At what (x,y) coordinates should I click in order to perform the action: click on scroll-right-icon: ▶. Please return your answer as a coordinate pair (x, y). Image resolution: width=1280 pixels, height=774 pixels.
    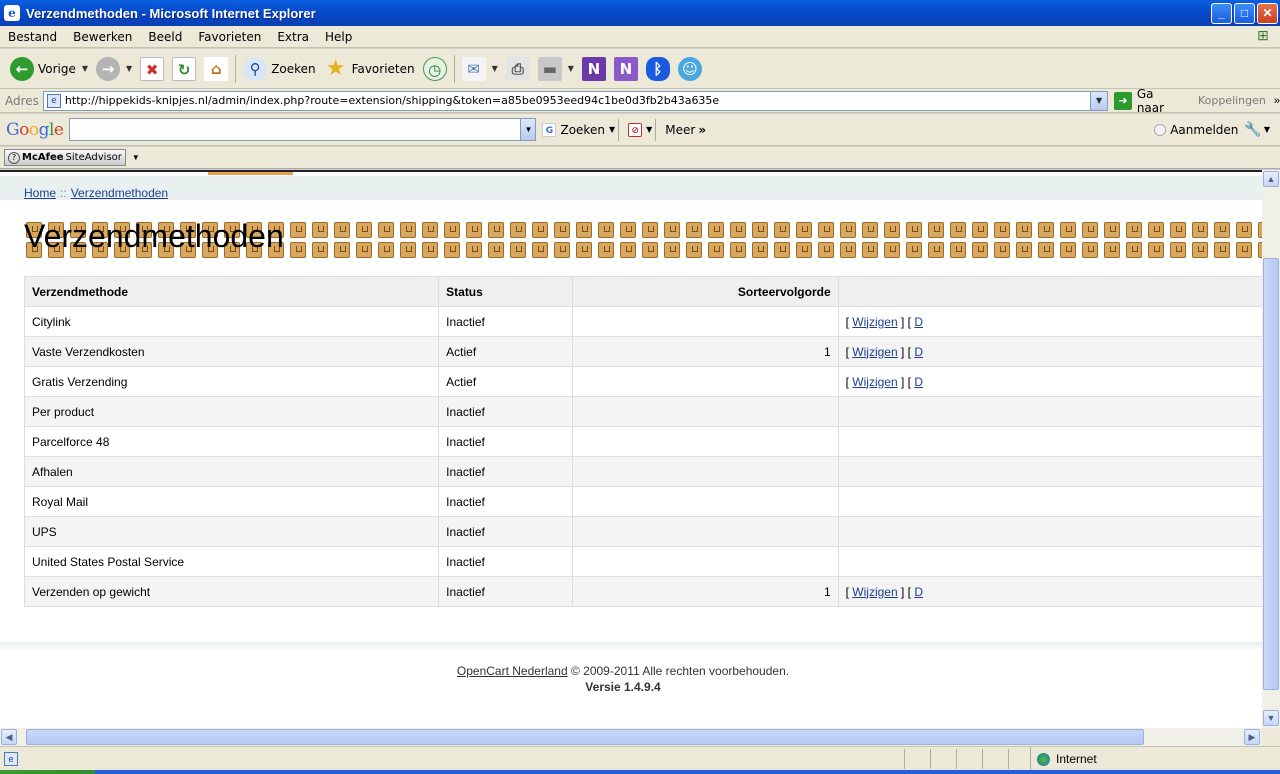
    Looking at the image, I should click on (1252, 737).